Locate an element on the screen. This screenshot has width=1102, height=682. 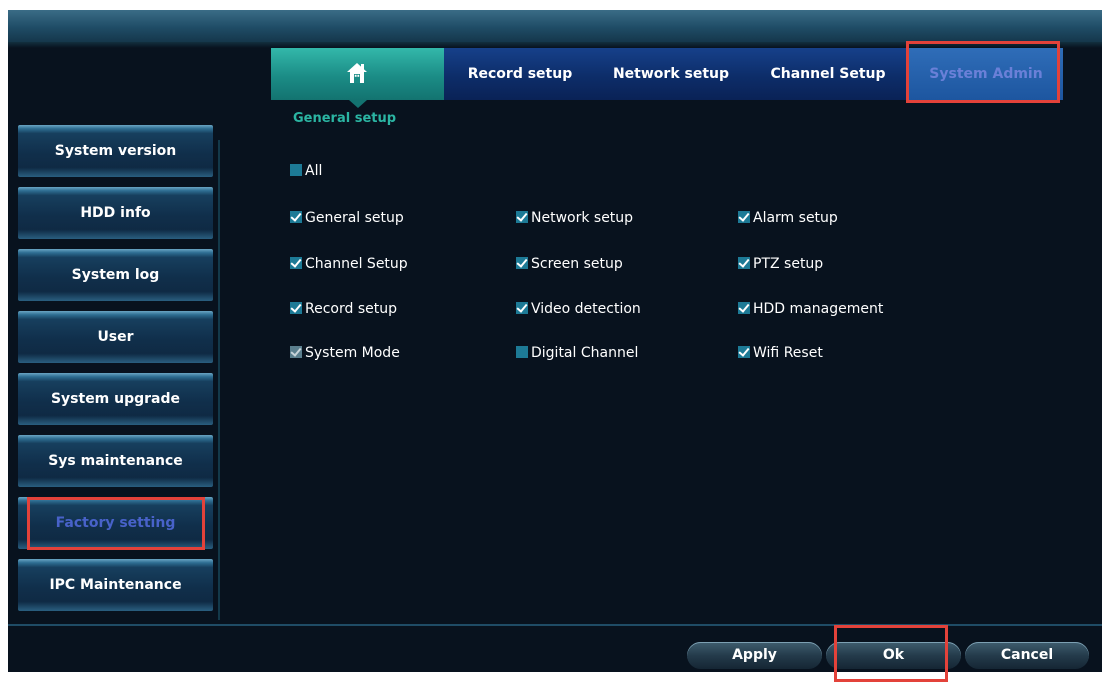
option-record-setup: Record setup is located at coordinates (343, 309).